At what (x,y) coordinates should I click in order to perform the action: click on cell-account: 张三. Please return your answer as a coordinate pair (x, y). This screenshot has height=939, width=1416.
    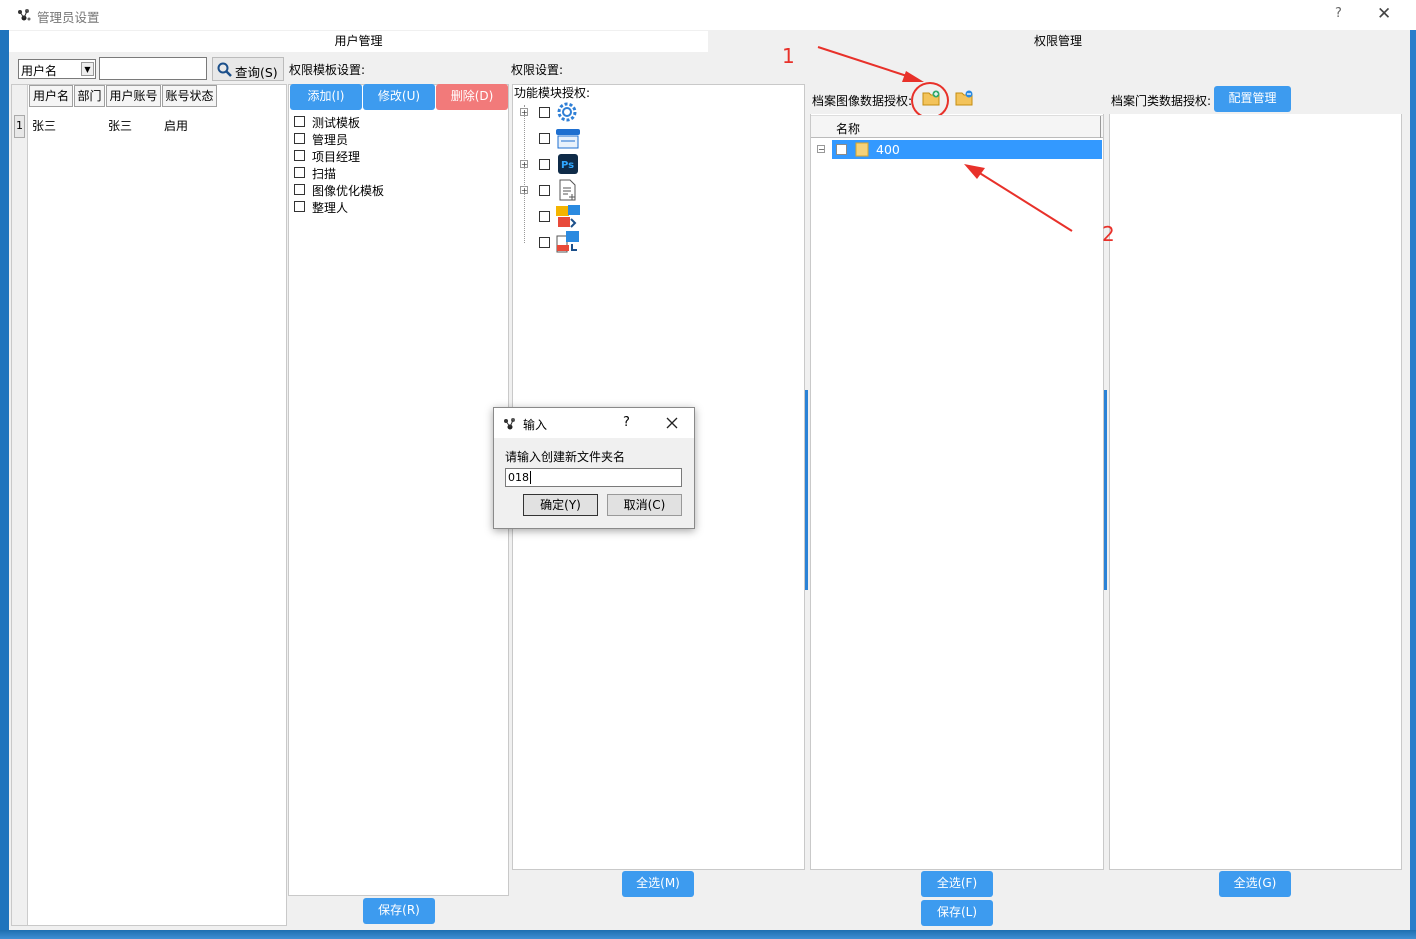
    Looking at the image, I should click on (120, 126).